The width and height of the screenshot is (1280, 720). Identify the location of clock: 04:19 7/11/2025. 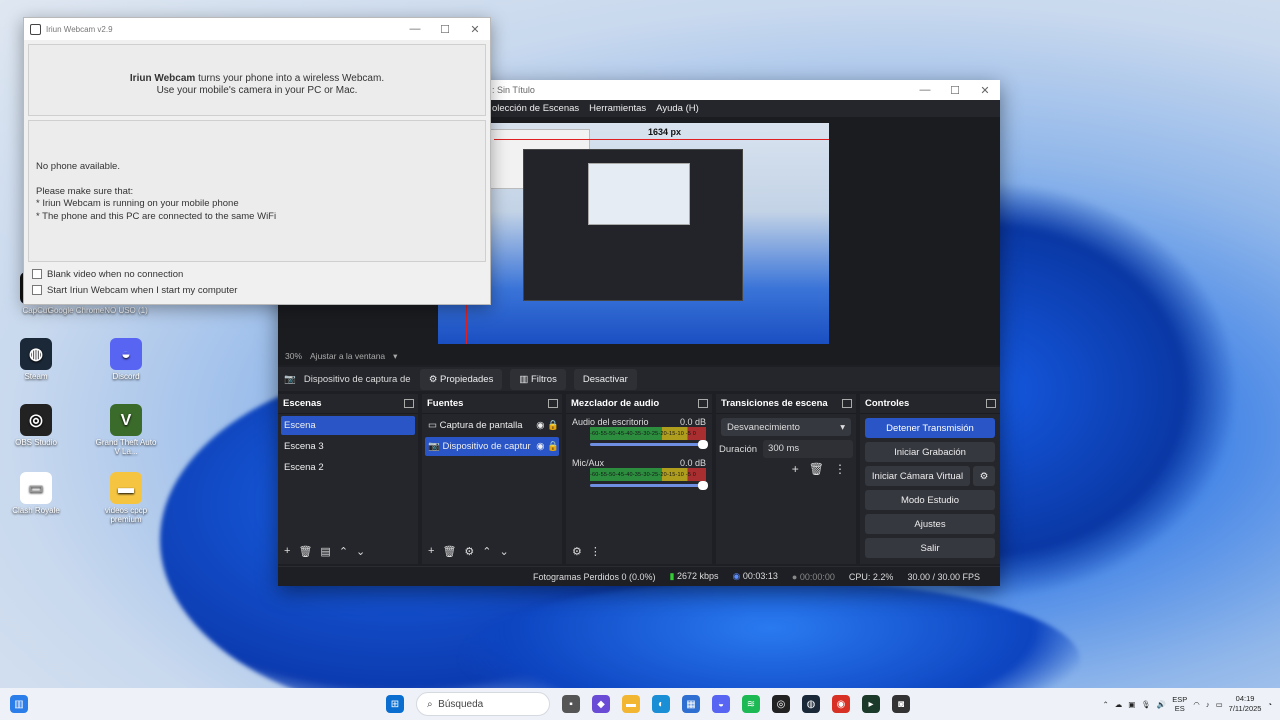
(1245, 704).